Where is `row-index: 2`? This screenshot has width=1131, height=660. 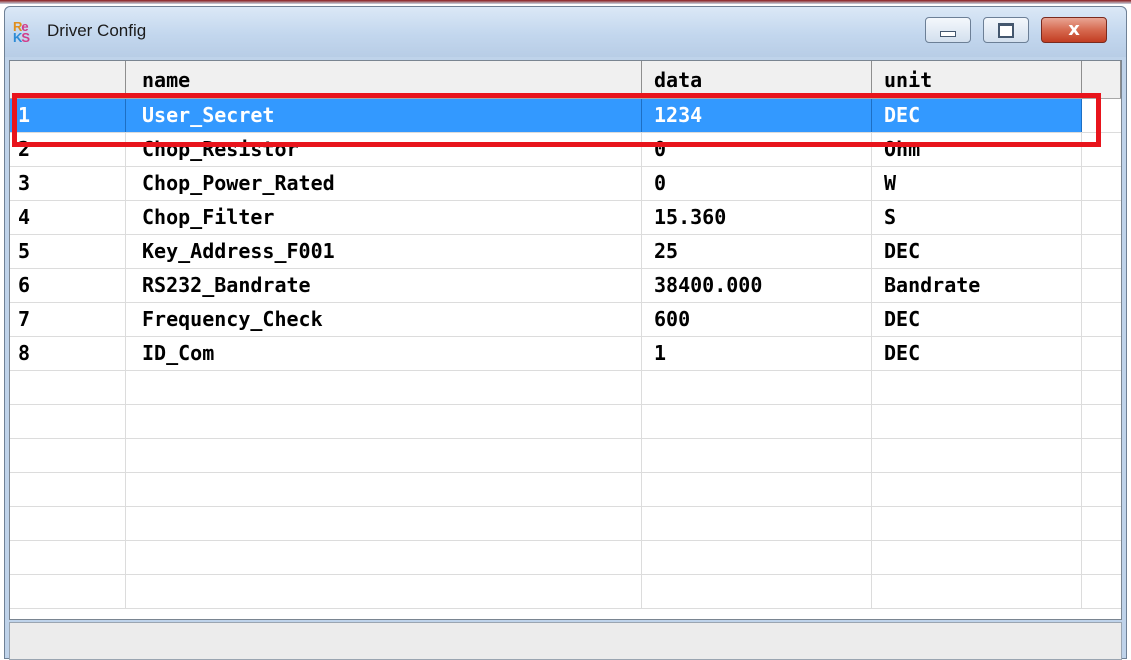
row-index: 2 is located at coordinates (68, 149).